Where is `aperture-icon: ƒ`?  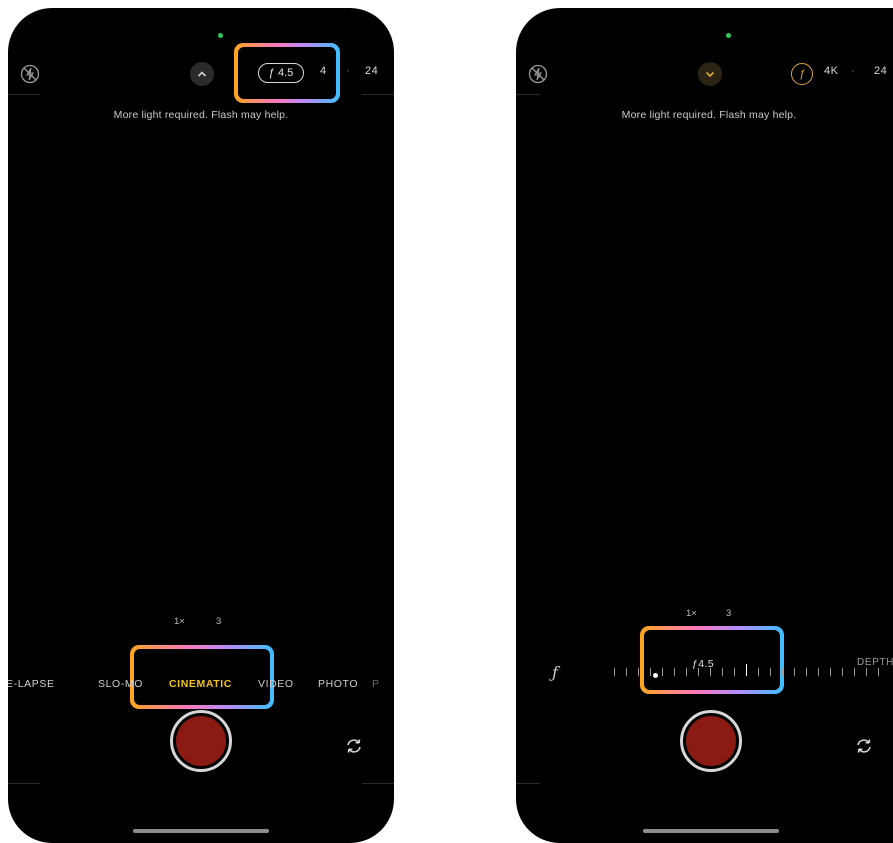 aperture-icon: ƒ is located at coordinates (802, 74).